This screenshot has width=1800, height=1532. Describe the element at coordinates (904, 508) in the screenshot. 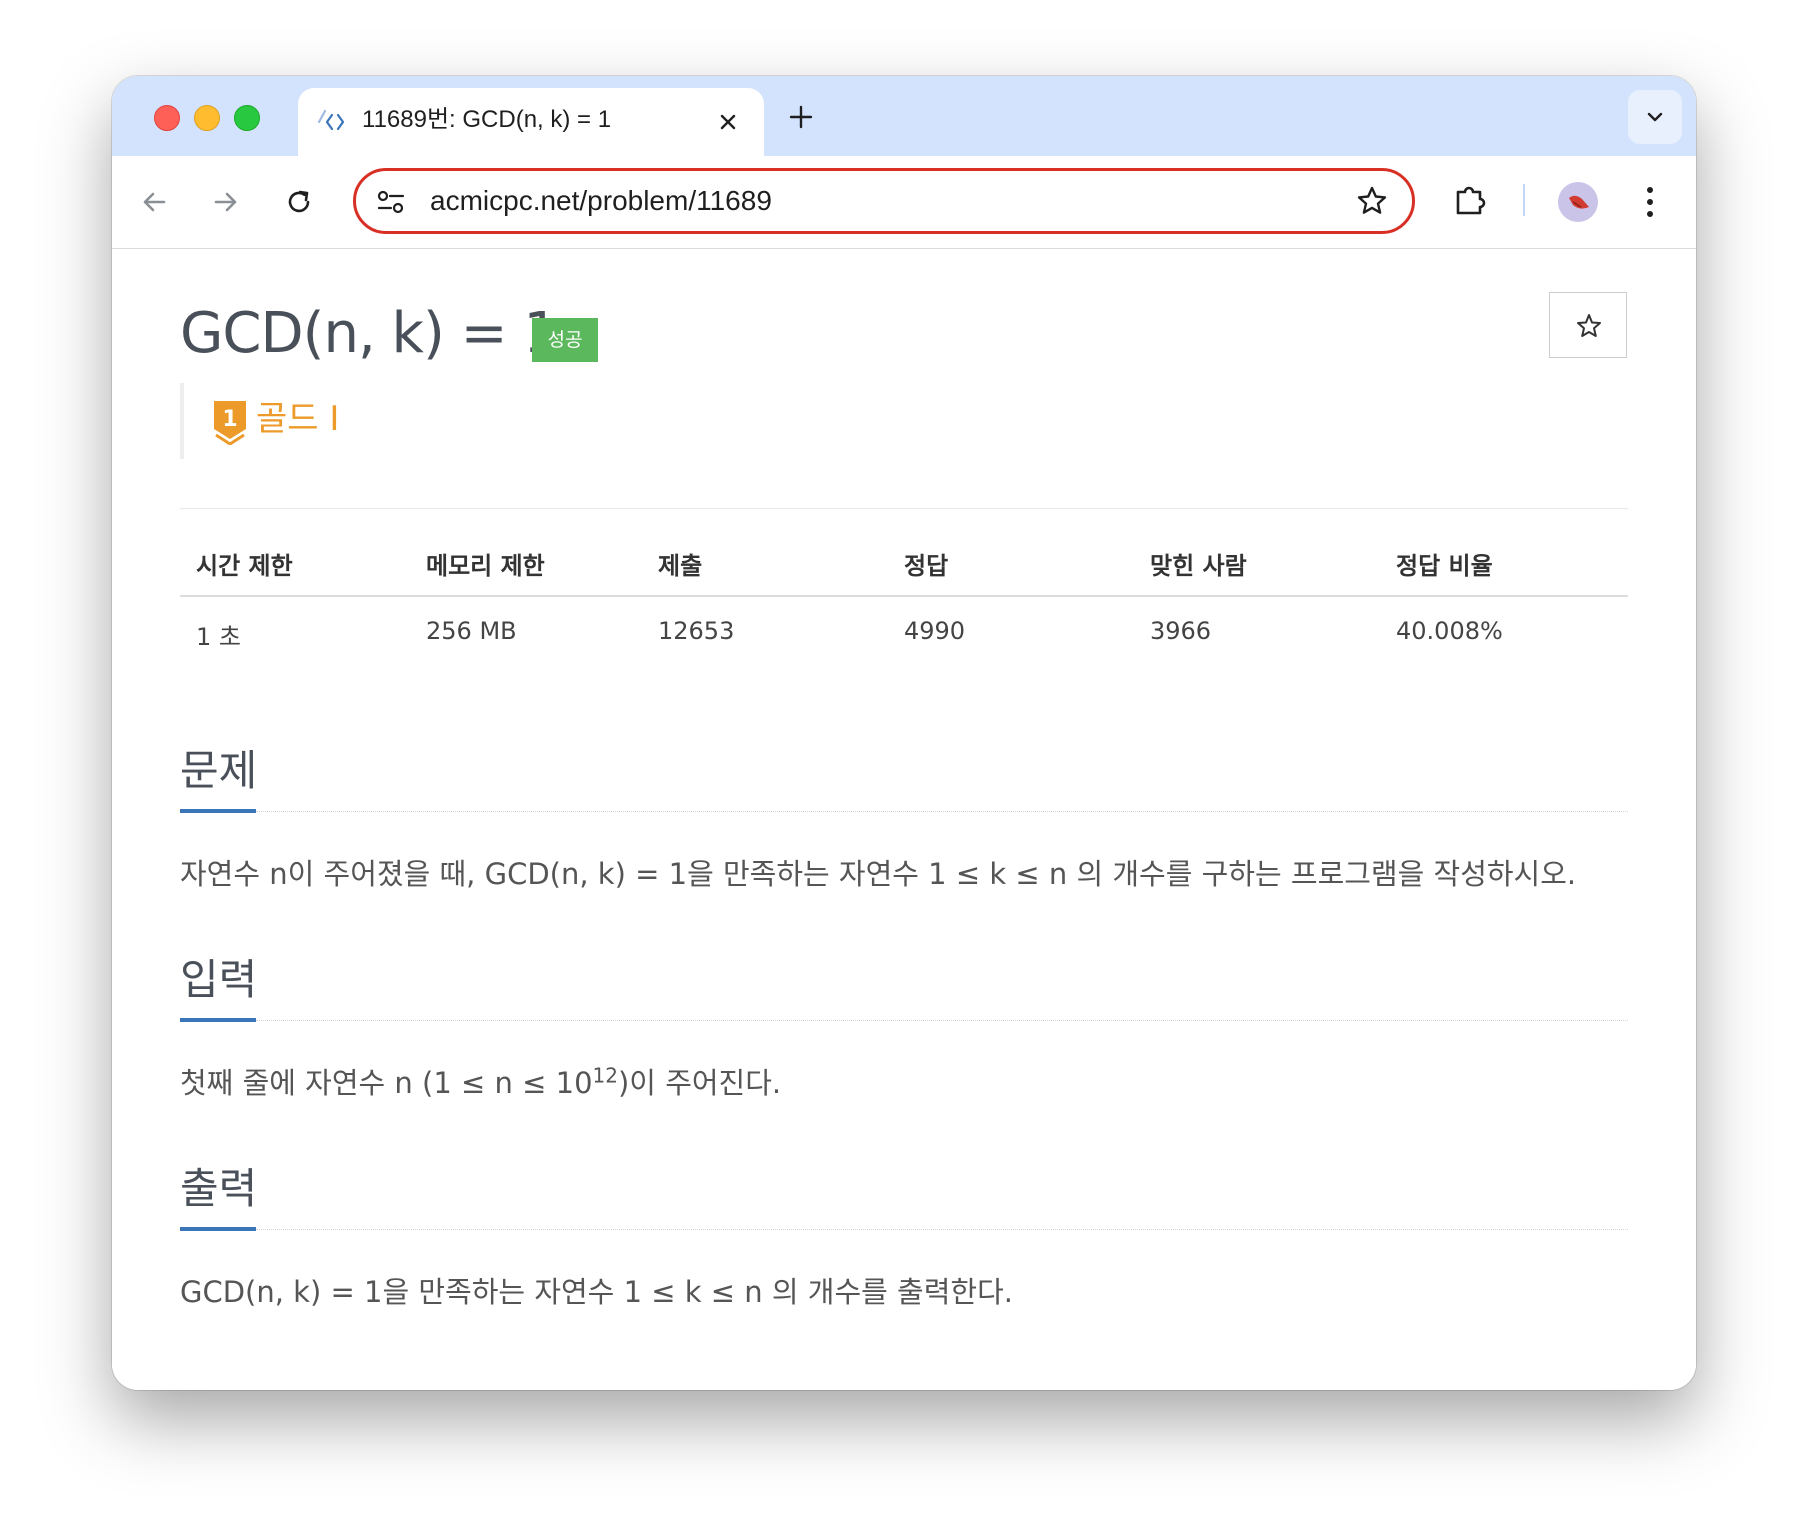

I see `header-divider` at that location.